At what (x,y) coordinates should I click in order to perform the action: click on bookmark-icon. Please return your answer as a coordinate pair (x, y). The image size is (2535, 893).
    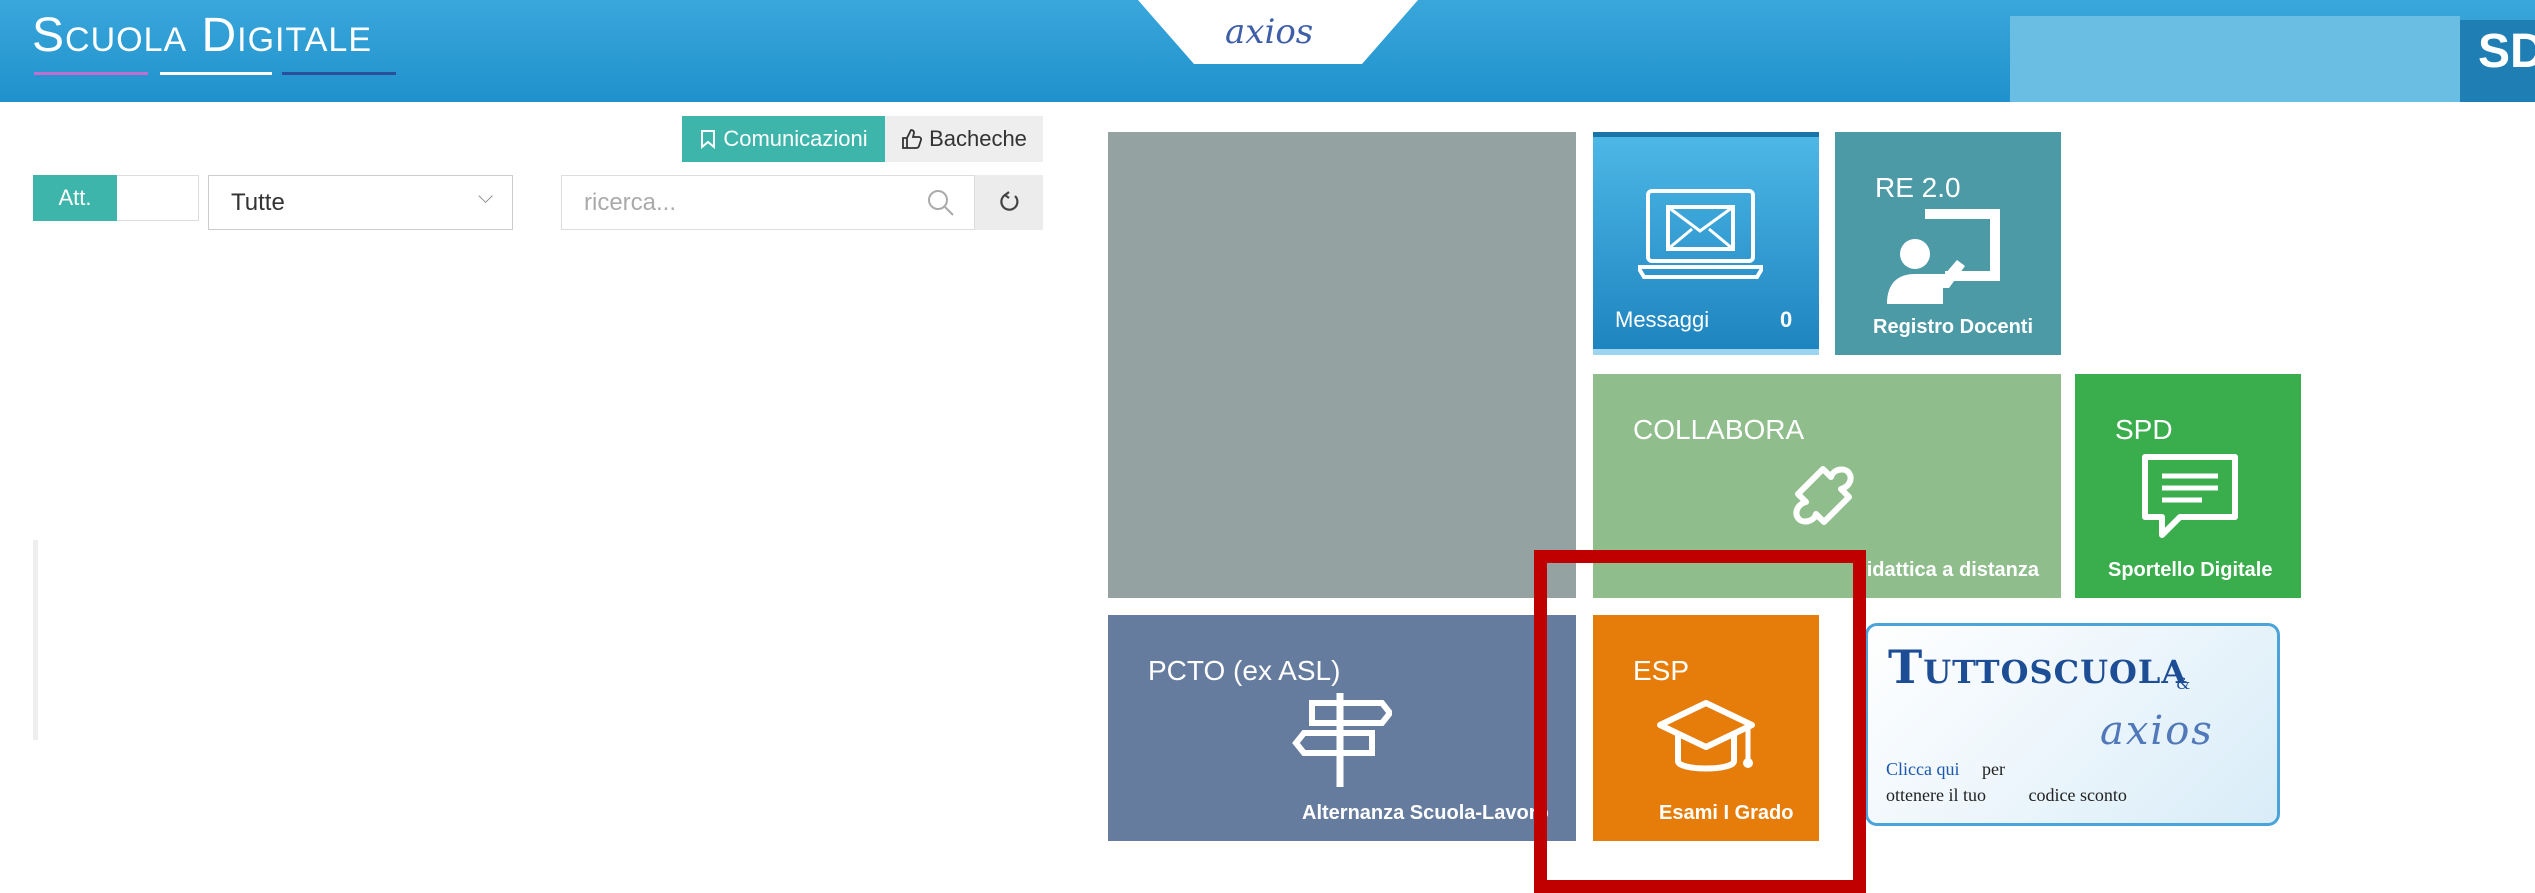
    Looking at the image, I should click on (708, 139).